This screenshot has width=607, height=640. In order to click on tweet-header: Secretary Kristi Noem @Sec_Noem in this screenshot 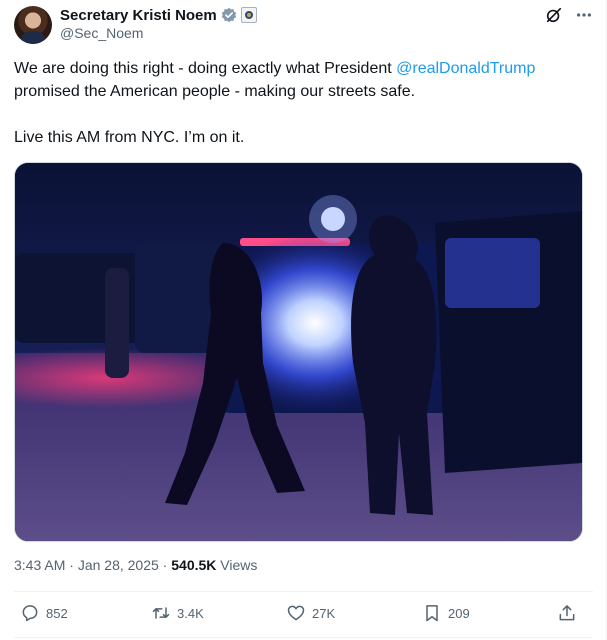, I will do `click(303, 26)`.